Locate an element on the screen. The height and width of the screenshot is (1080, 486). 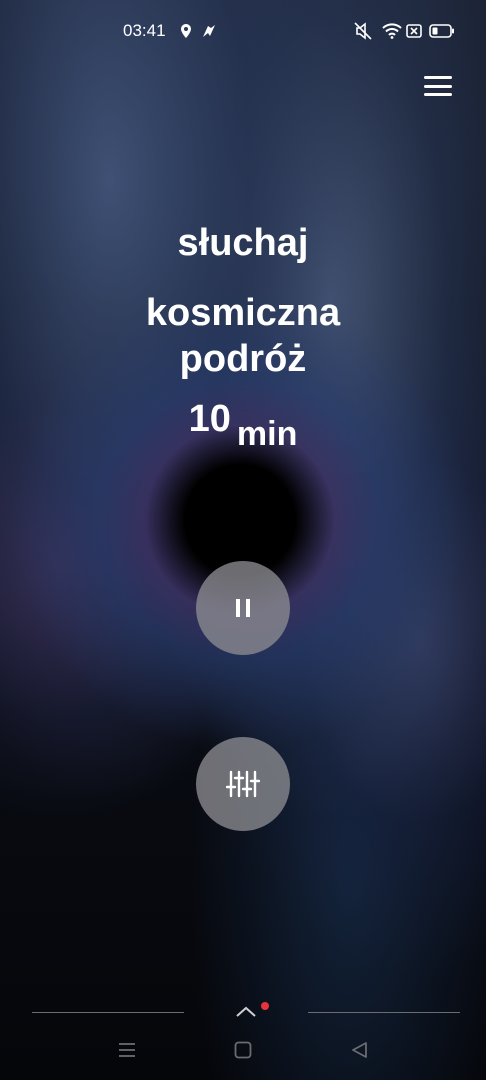
duration: 10 min is located at coordinates (243, 425).